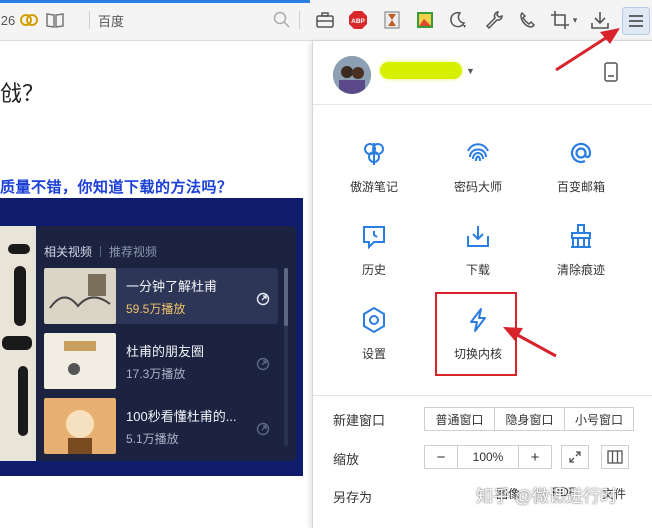  I want to click on arrow-to-switch-engine, so click(530, 342).